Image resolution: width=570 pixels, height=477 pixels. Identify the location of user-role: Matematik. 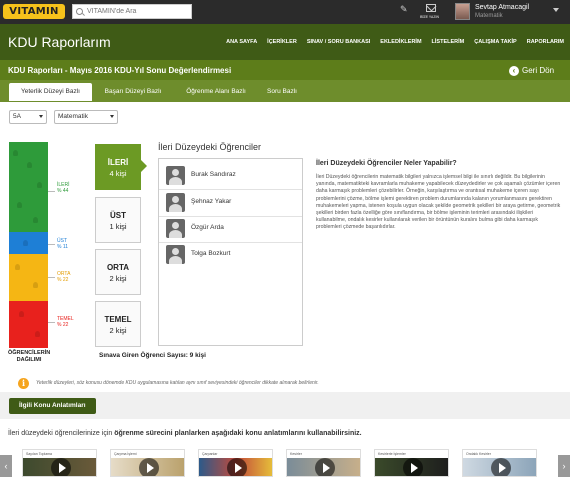
(489, 16).